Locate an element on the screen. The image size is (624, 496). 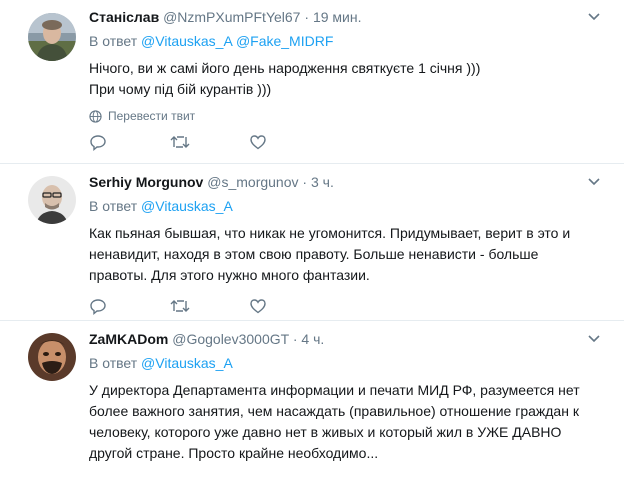
tweet-header: Serhiy Morgunov @s_morgunov · 3 ч. is located at coordinates (346, 182).